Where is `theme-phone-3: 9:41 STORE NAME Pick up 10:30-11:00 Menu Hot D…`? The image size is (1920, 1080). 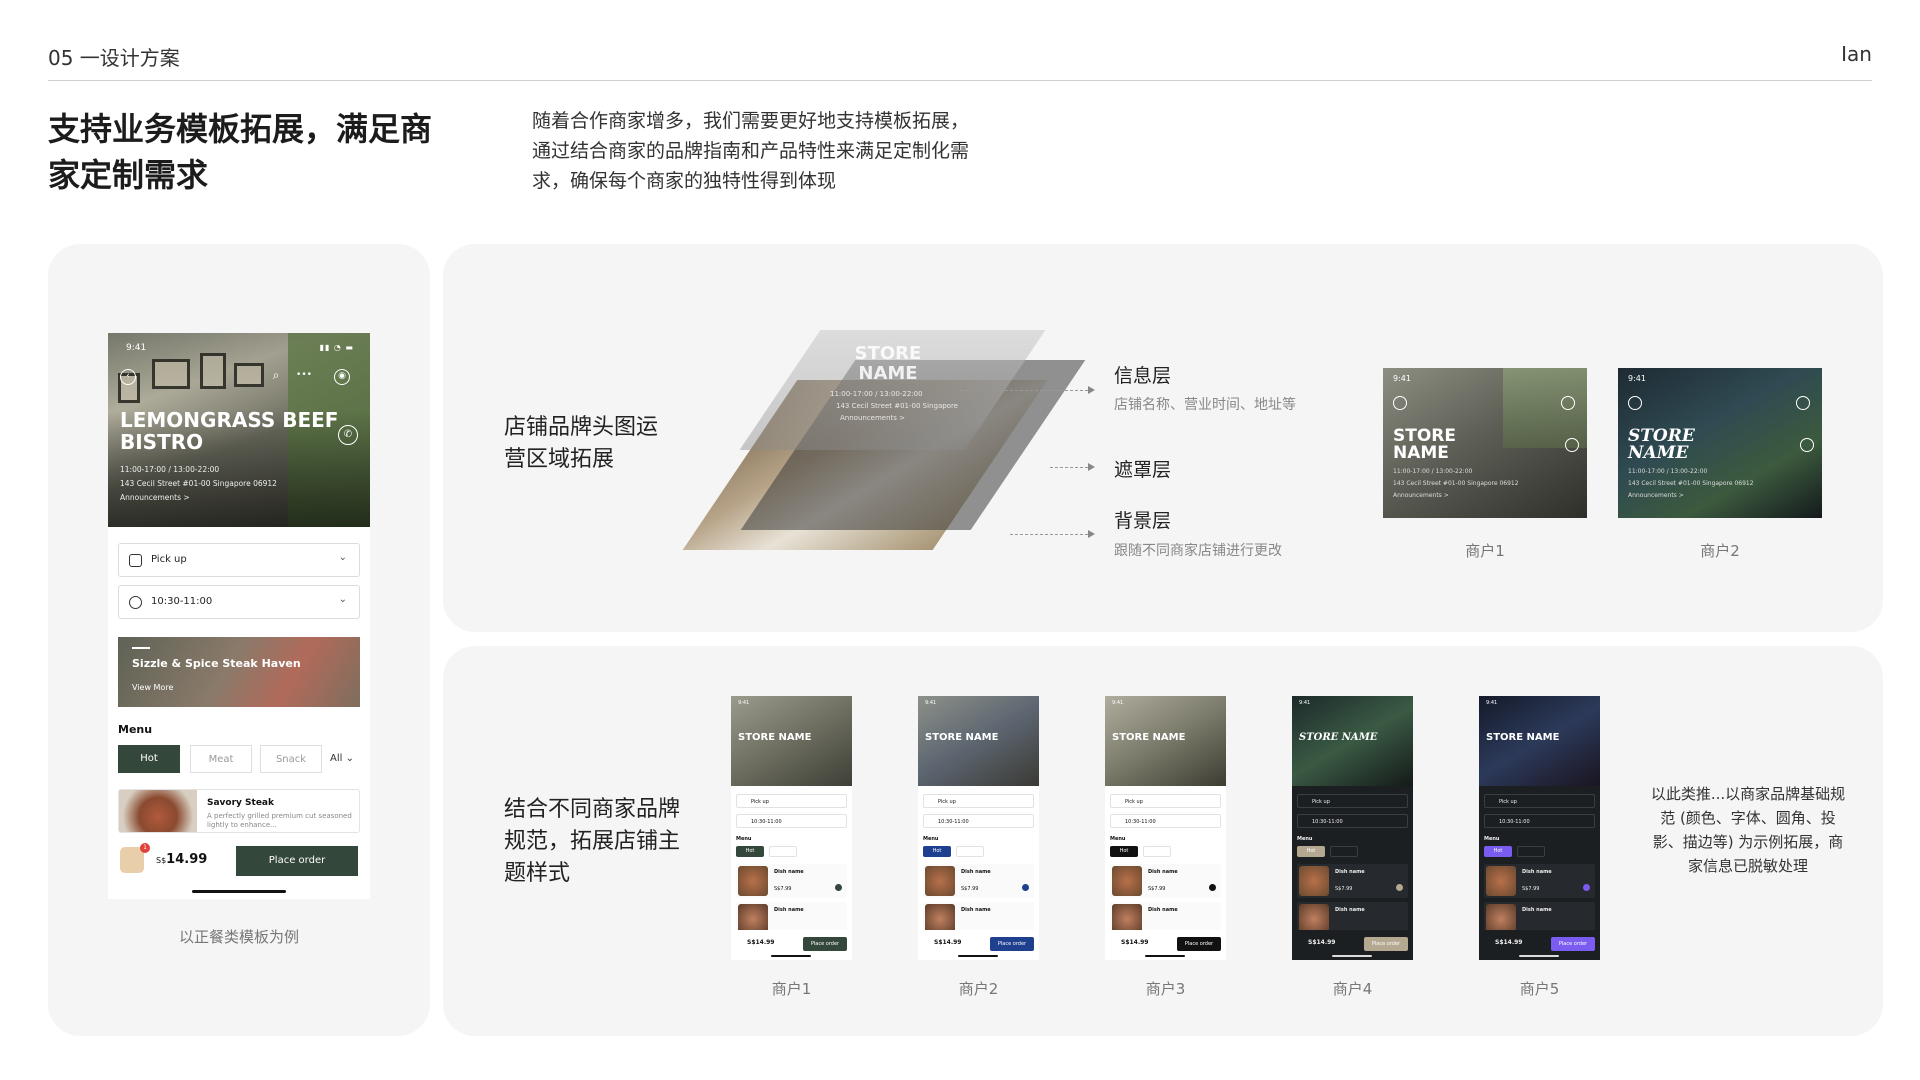 theme-phone-3: 9:41 STORE NAME Pick up 10:30-11:00 Menu Hot D… is located at coordinates (1165, 828).